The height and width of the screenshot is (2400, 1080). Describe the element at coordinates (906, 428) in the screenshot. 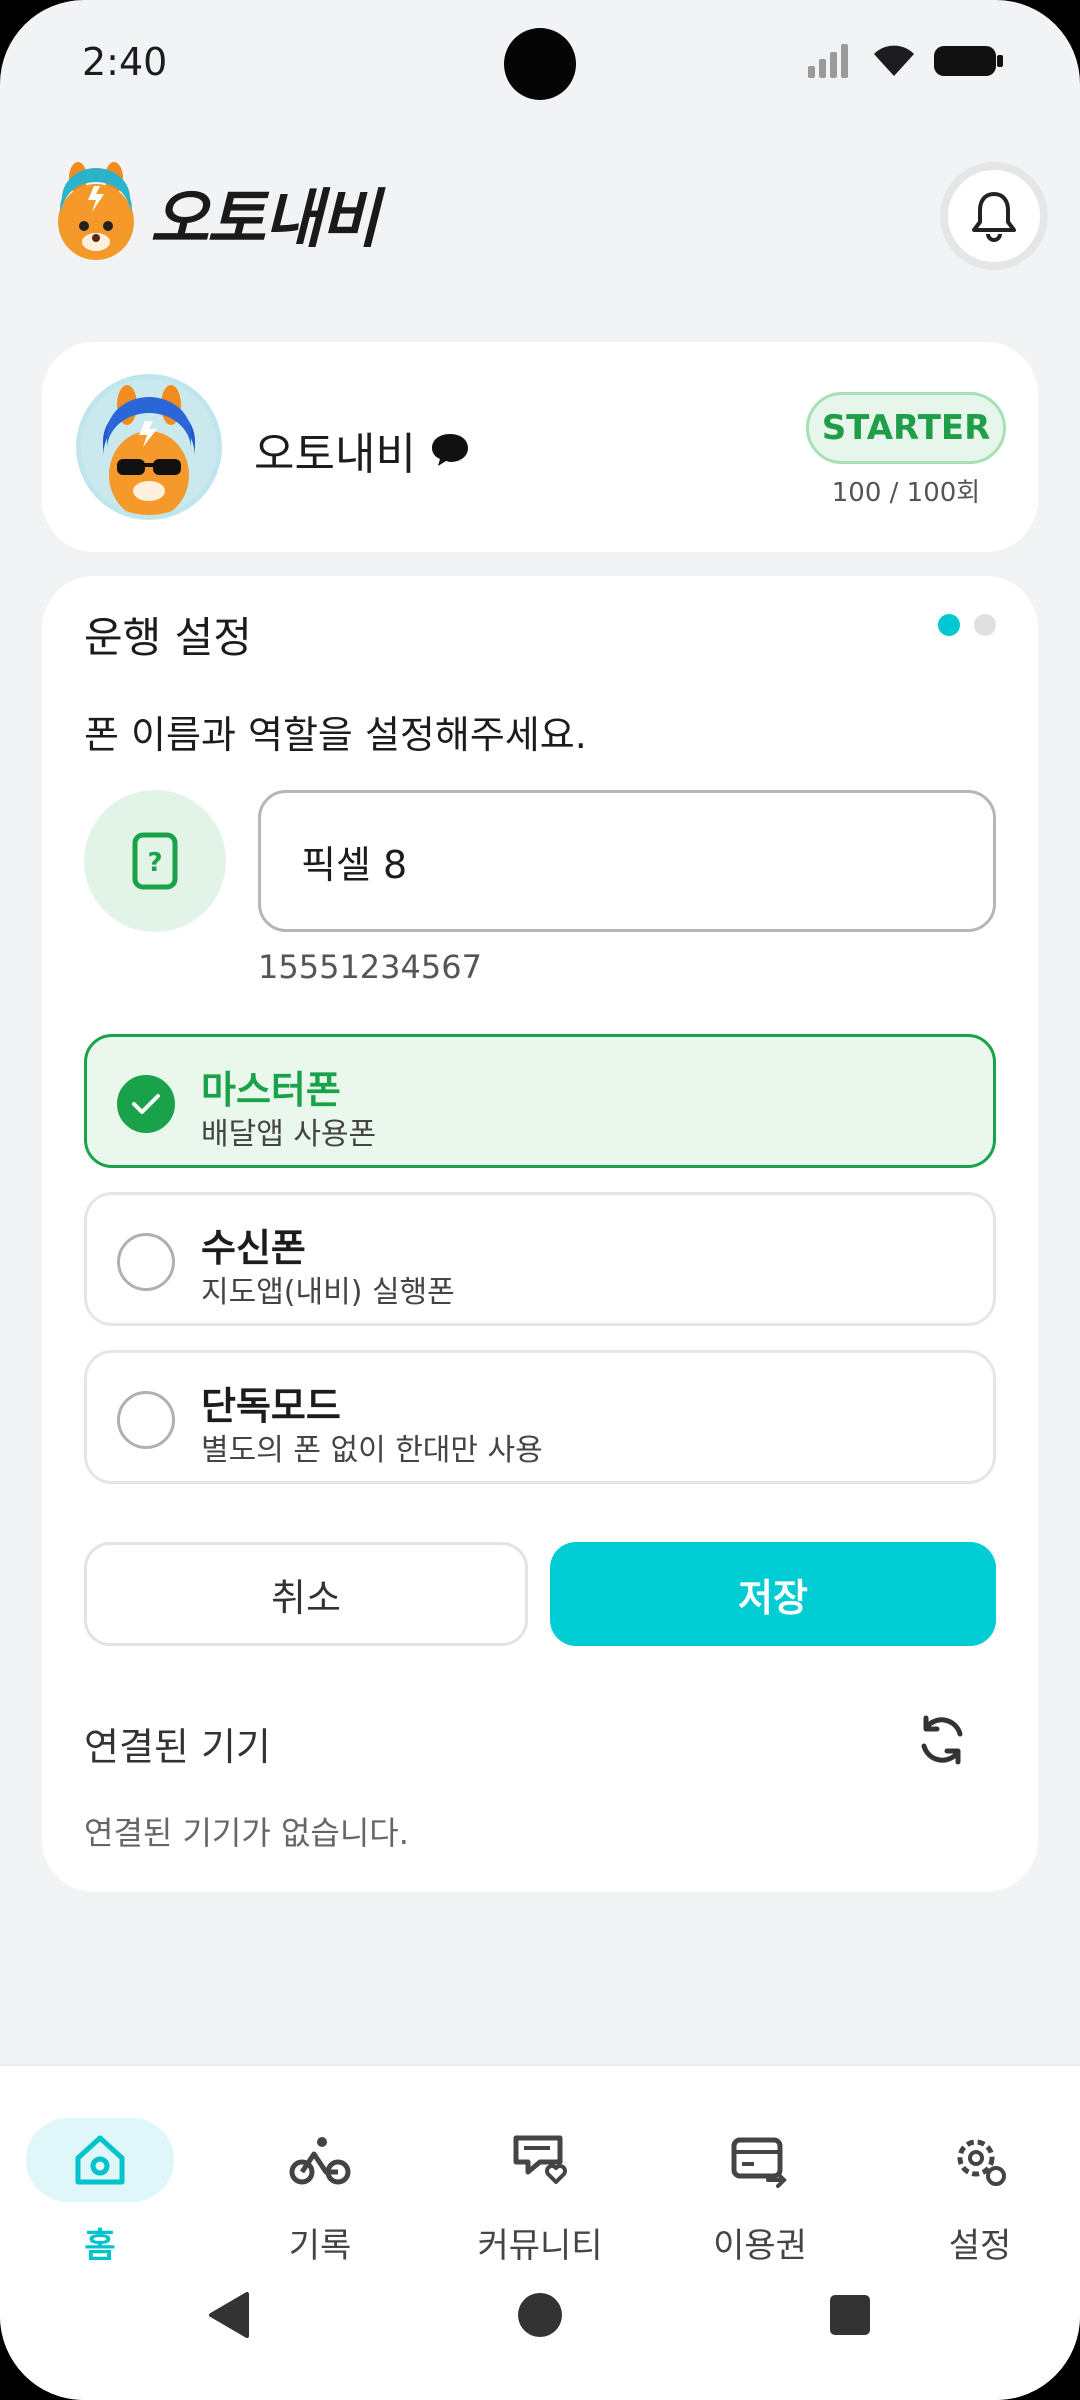

I see `plan-badge: STARTER` at that location.